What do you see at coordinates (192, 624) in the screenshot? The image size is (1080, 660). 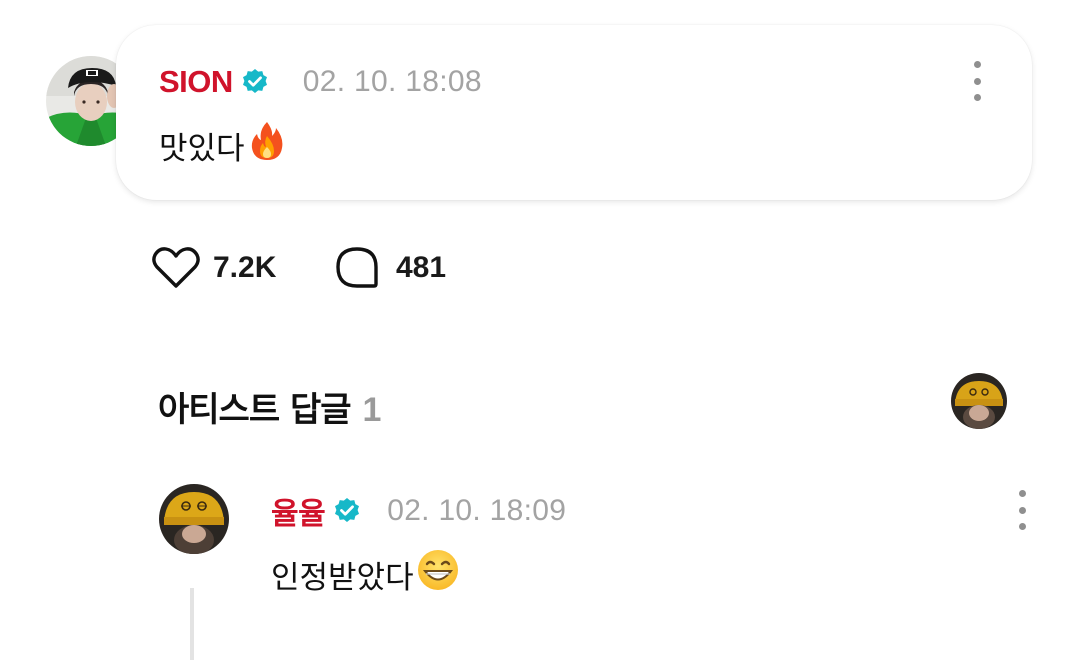 I see `reply-thread-line` at bounding box center [192, 624].